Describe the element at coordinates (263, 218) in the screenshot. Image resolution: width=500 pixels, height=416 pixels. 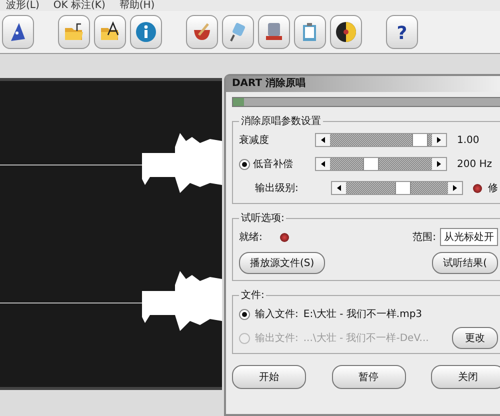
I see `group-title: 试听选项:` at that location.